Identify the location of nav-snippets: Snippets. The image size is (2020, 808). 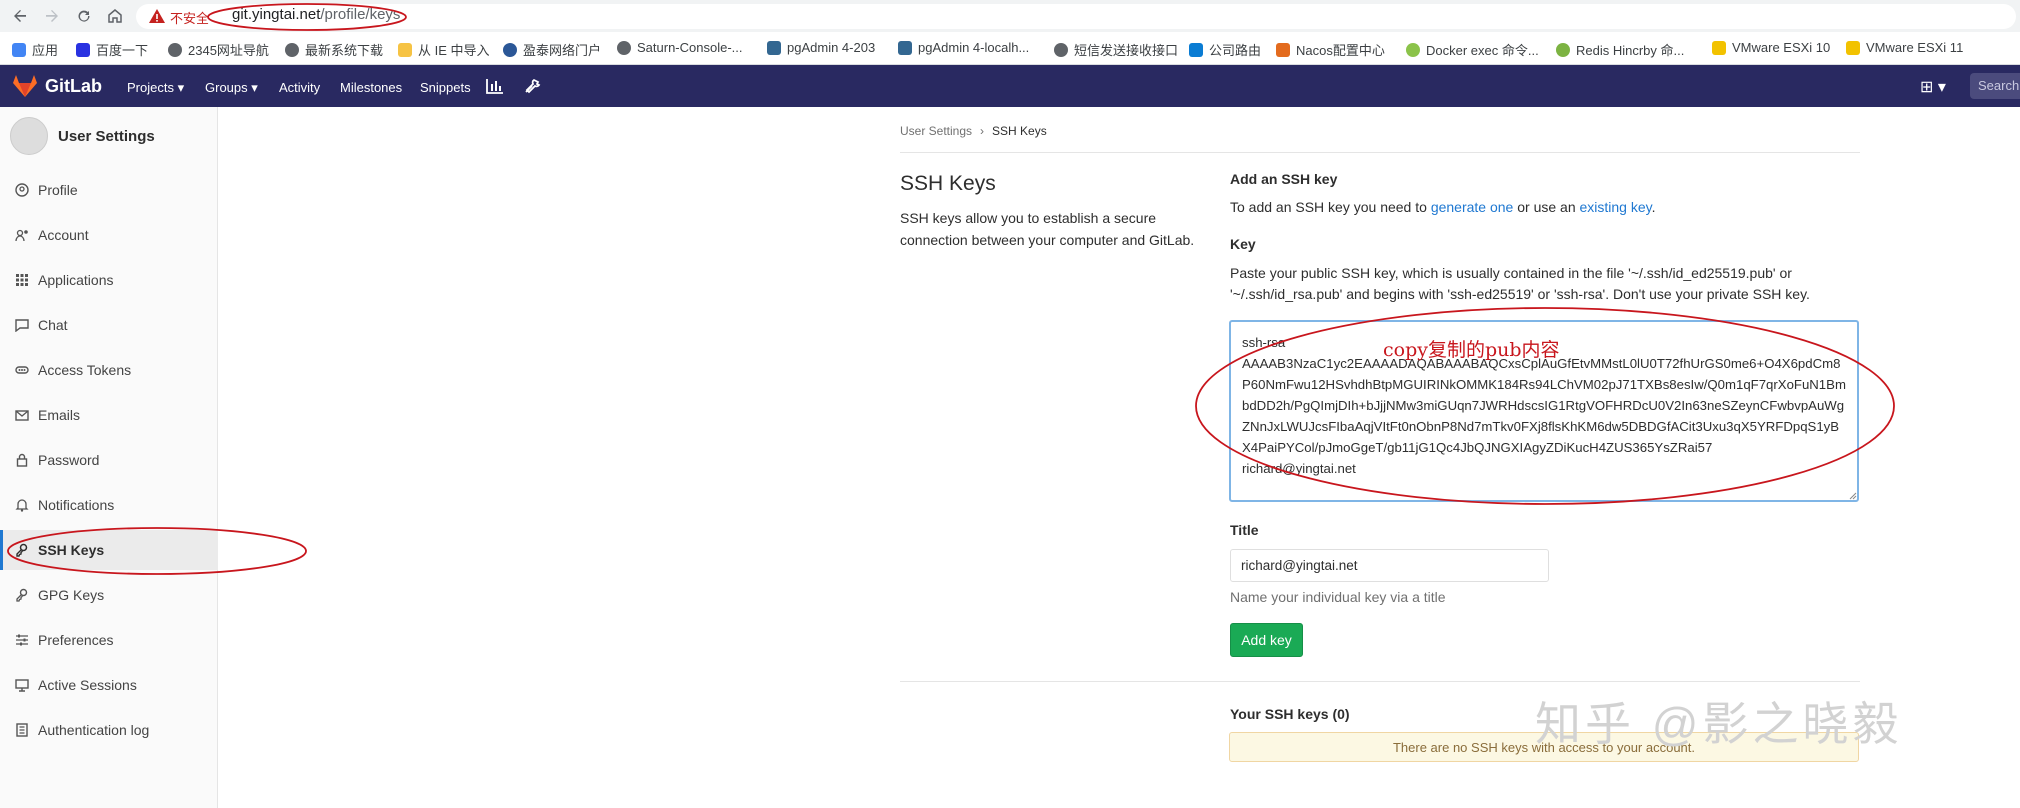
(445, 87).